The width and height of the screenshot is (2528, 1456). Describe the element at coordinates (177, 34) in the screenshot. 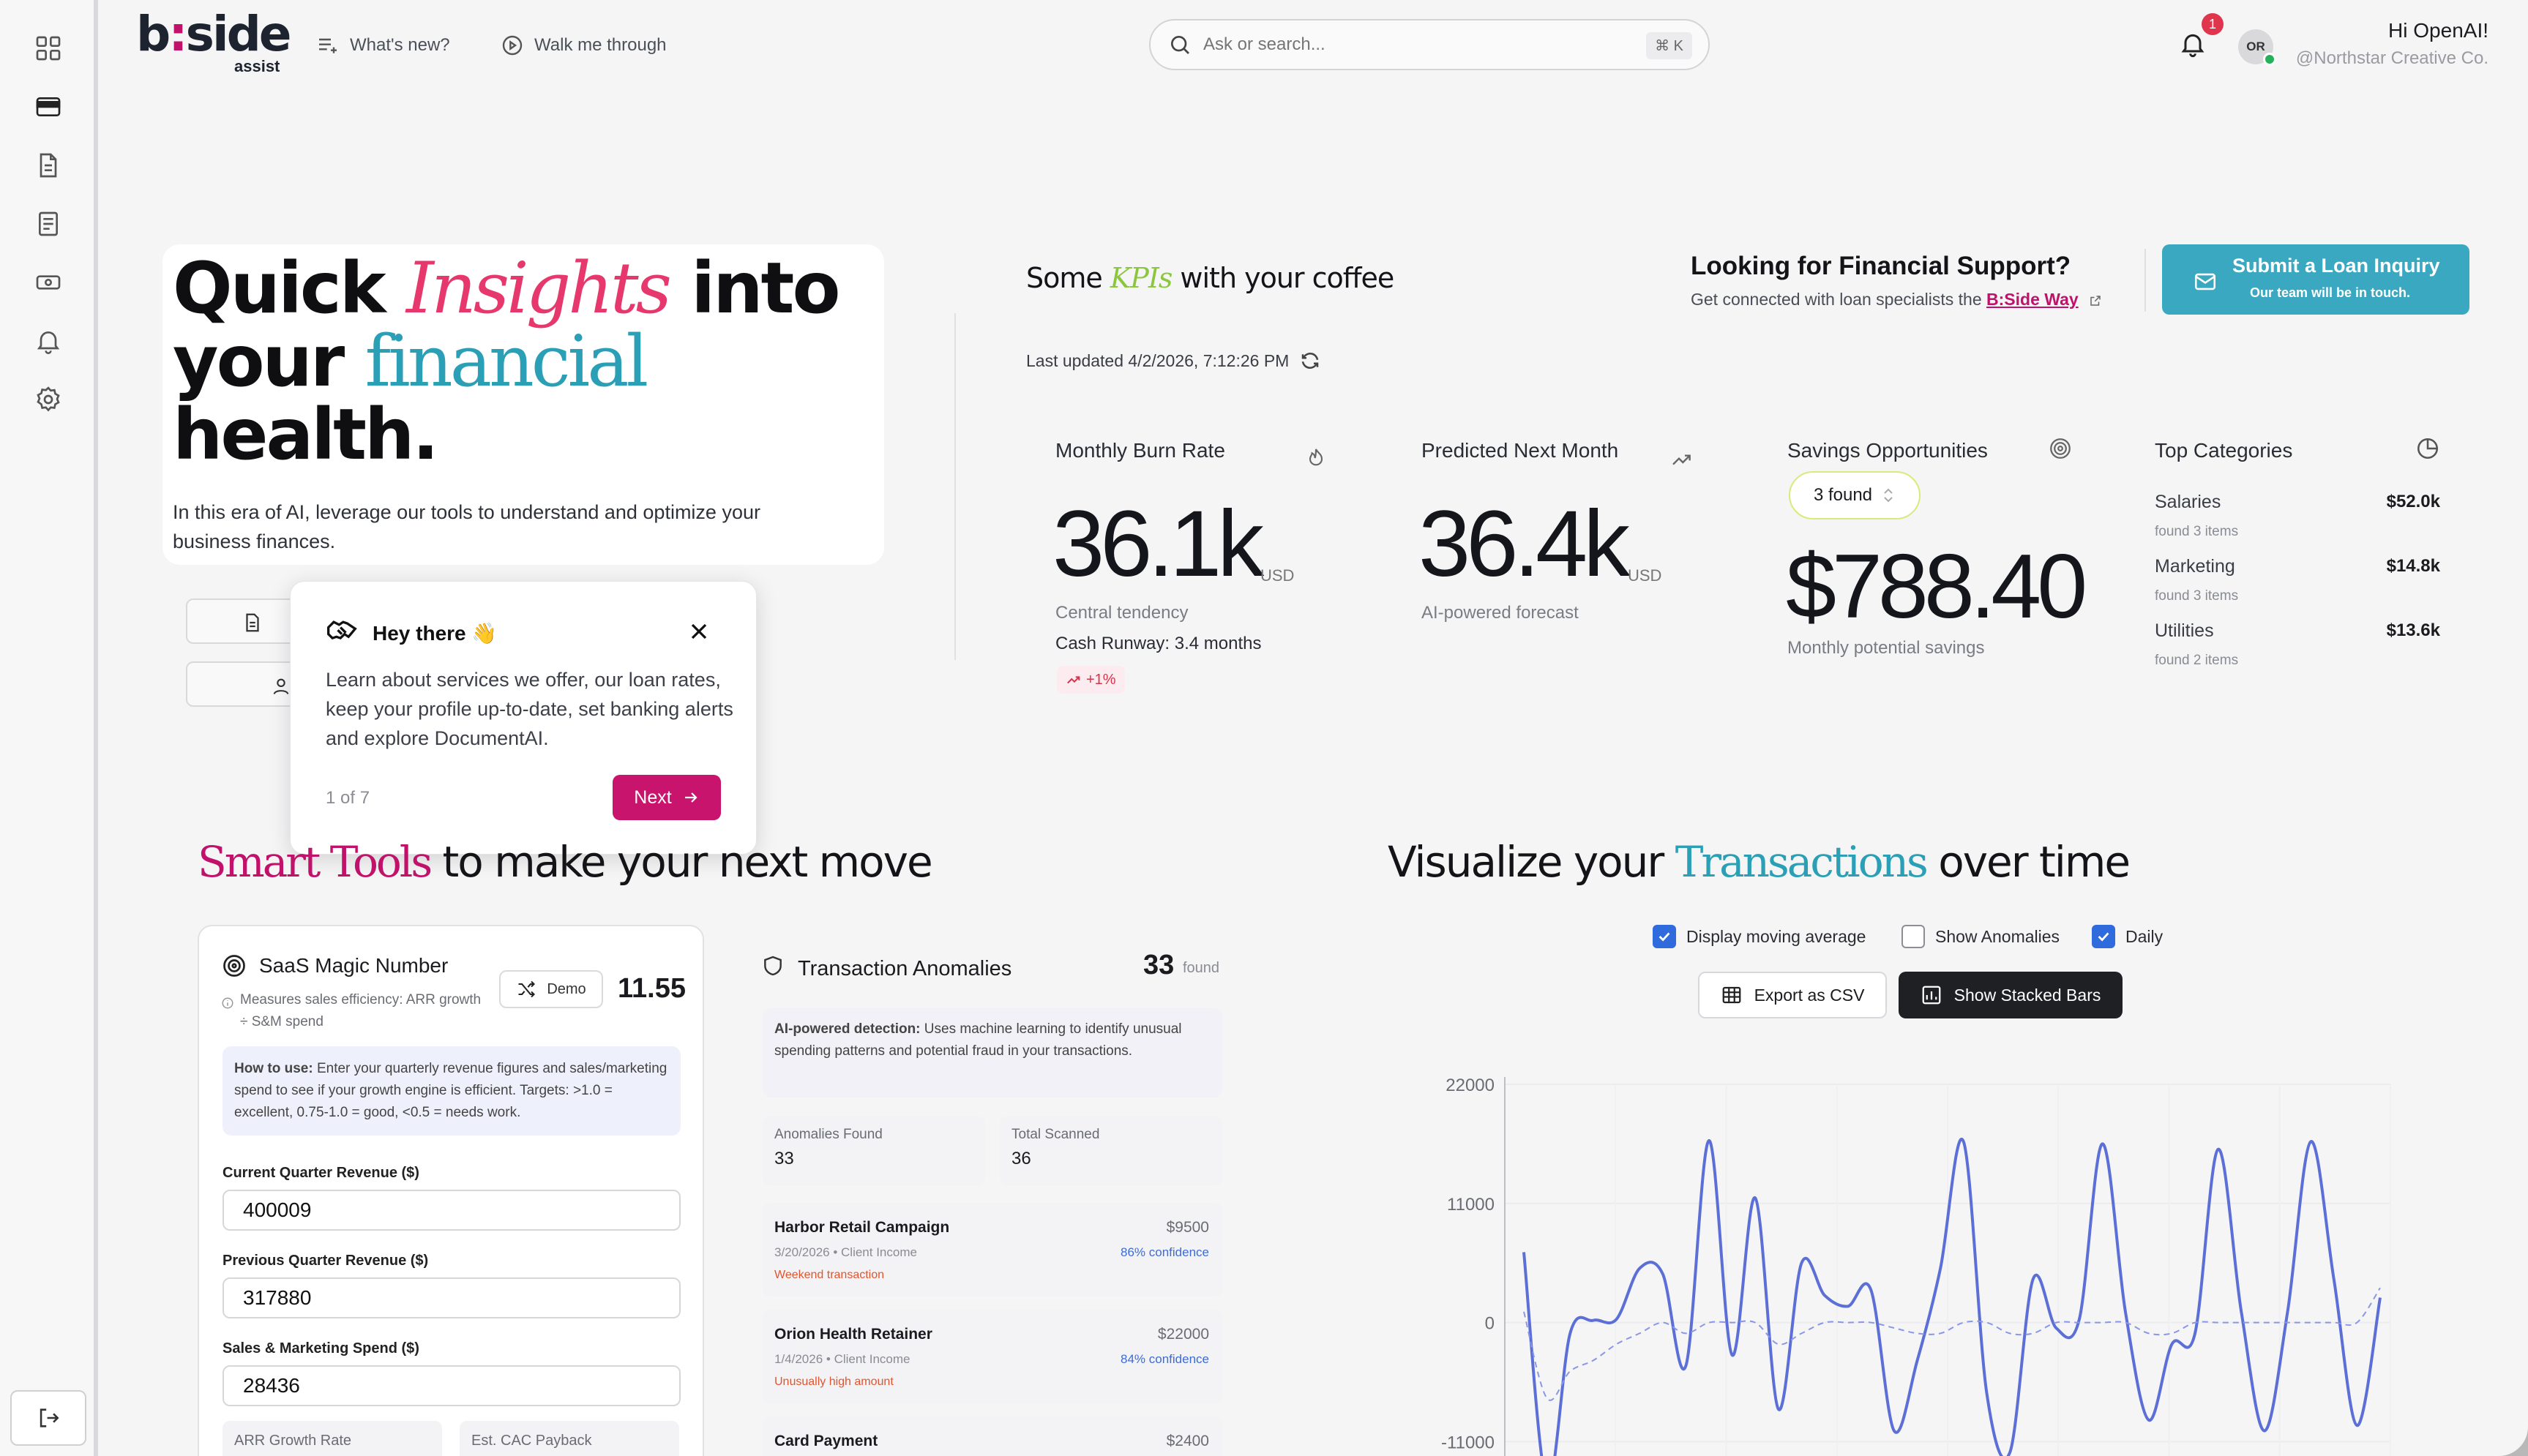

I see `logo-accent: :` at that location.